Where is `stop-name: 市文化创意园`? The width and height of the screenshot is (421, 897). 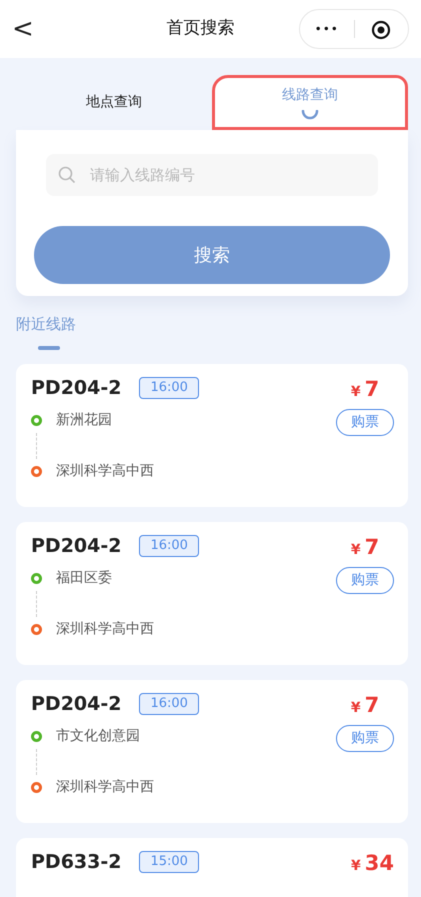
stop-name: 市文化创意园 is located at coordinates (98, 736).